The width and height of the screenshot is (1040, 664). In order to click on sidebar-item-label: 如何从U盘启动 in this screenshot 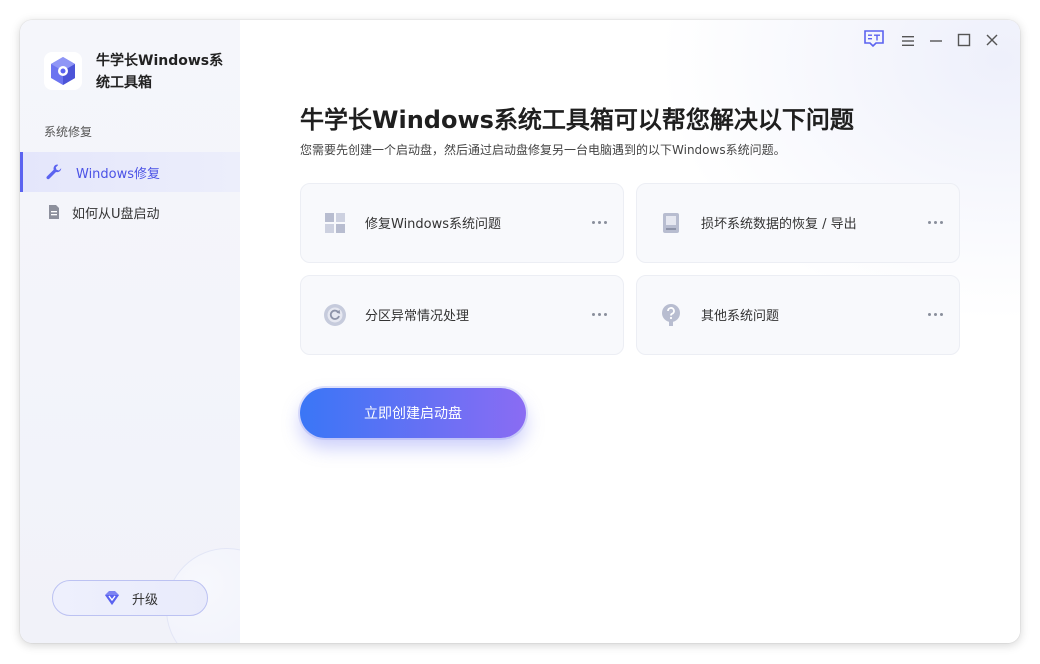, I will do `click(116, 214)`.